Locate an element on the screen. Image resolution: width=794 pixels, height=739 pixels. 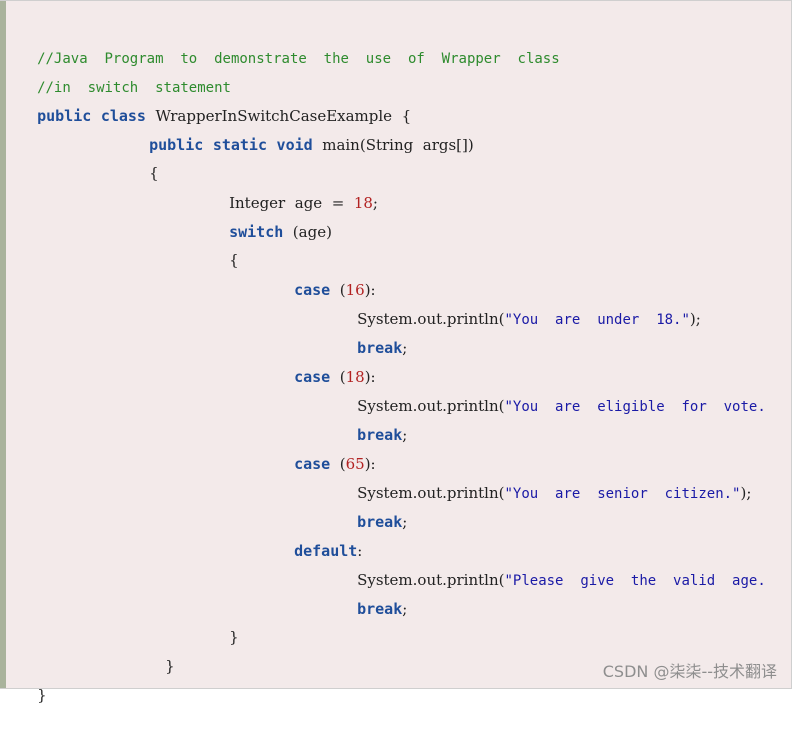
code-line-11: break; is located at coordinates (372, 331).